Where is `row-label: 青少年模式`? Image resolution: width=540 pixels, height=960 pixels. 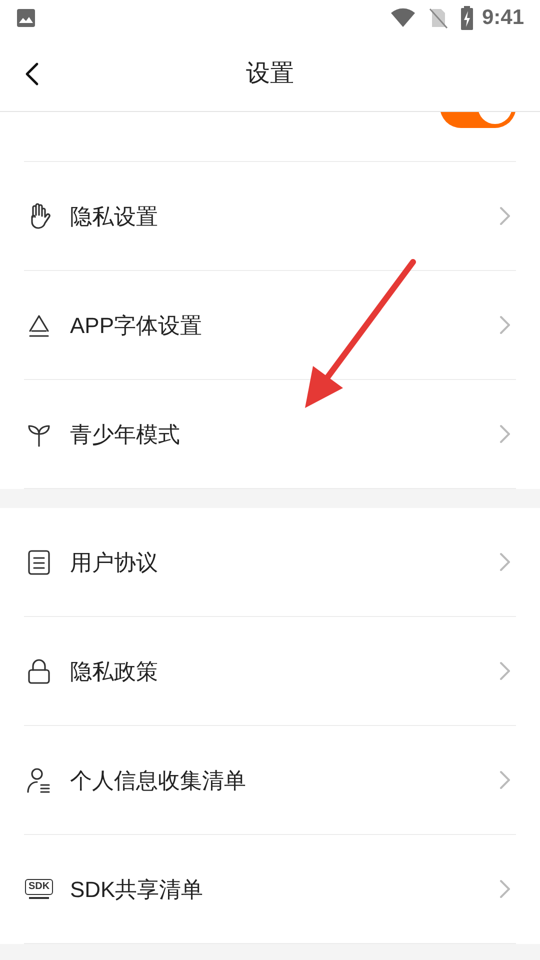 row-label: 青少年模式 is located at coordinates (125, 434).